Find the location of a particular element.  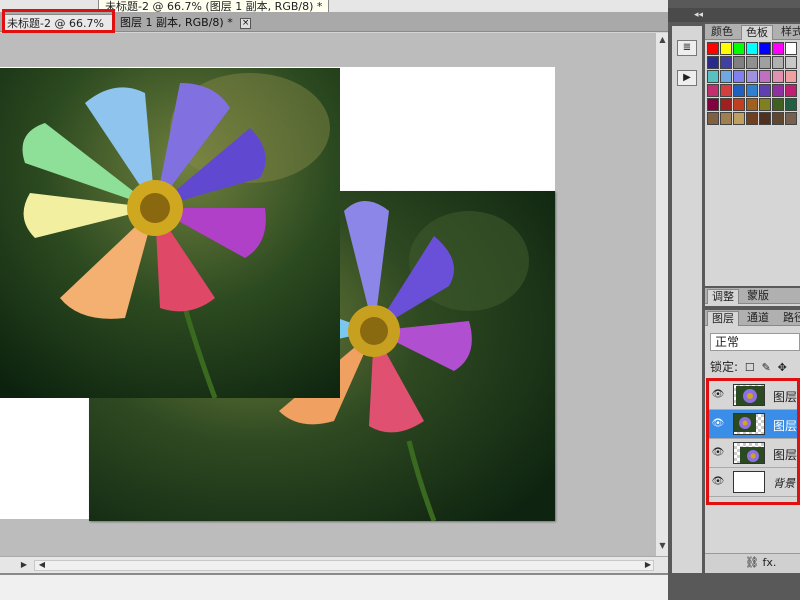

lock-transparent-icon: ☐ is located at coordinates (750, 368).